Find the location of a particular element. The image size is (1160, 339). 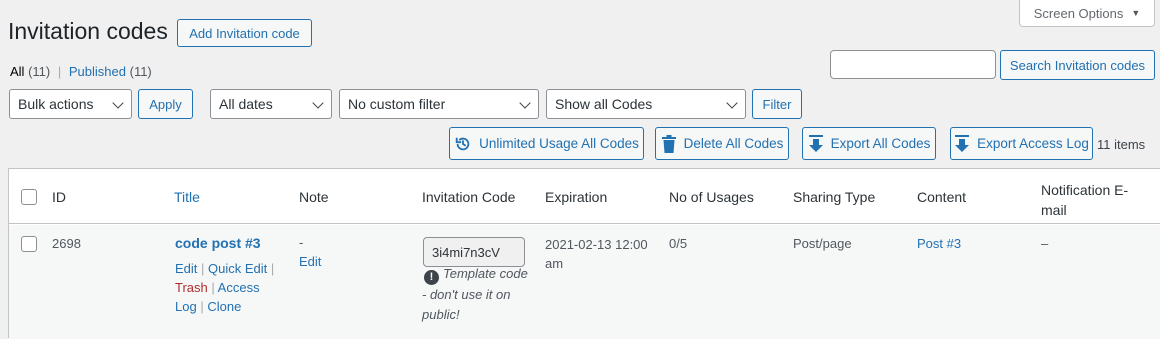

column-usages: No of Usages is located at coordinates (711, 197).